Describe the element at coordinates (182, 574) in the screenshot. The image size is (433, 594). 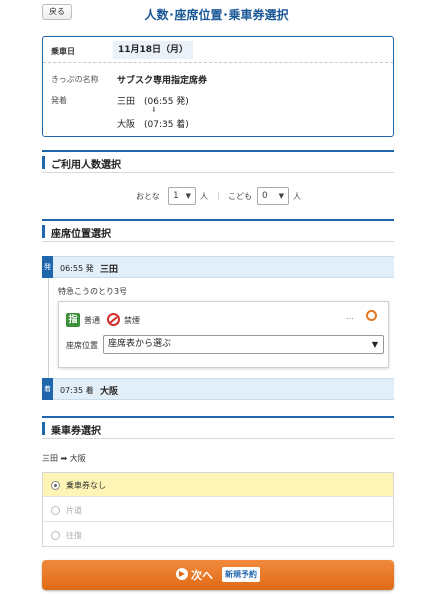
I see `arrow-right-icon: ▶` at that location.